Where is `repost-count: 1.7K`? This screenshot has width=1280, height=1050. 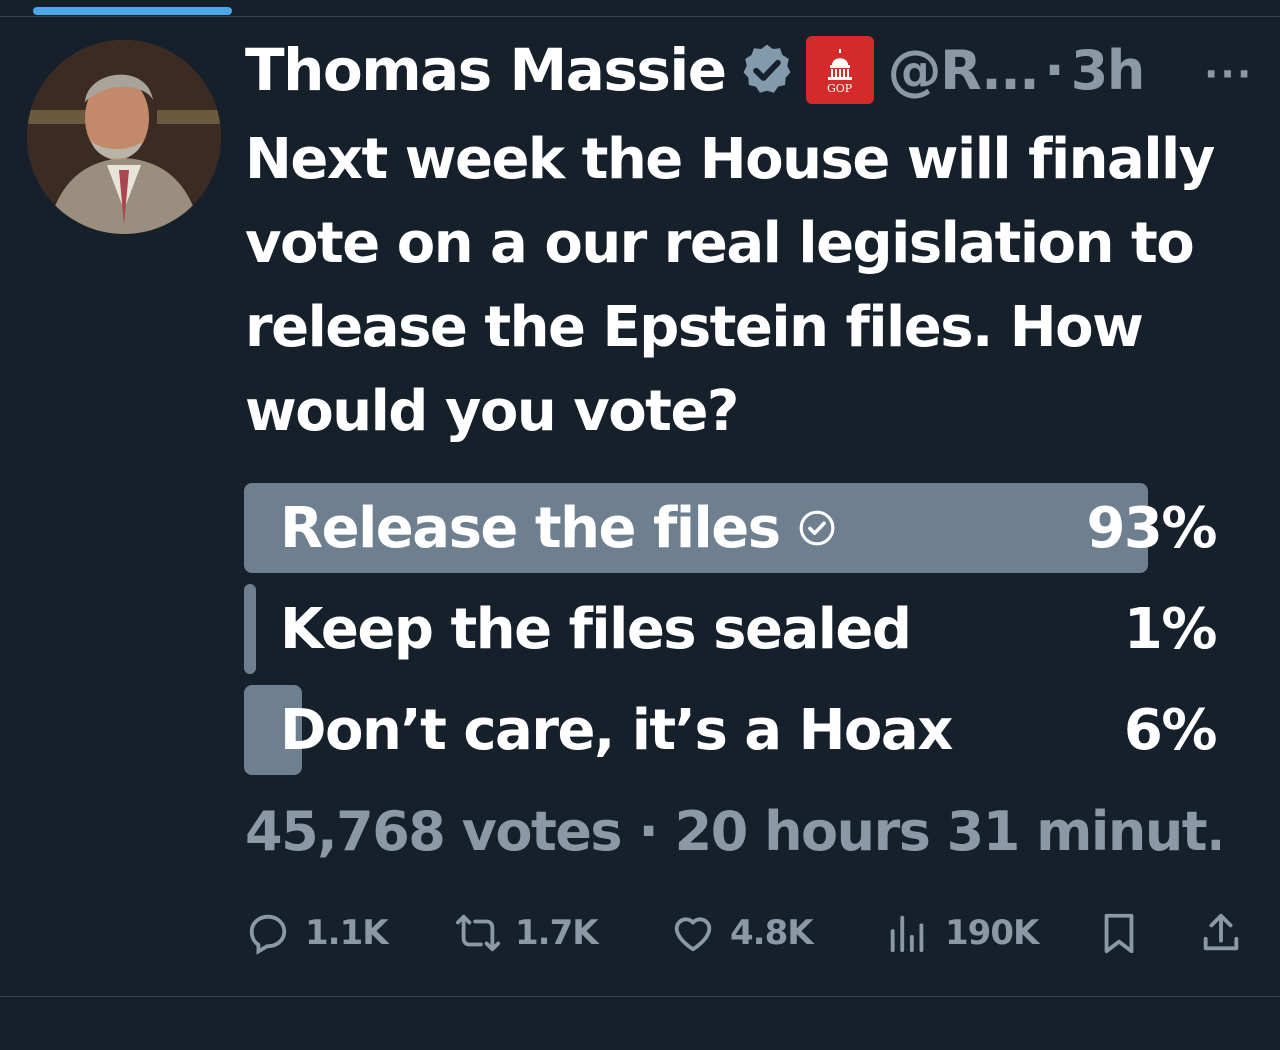 repost-count: 1.7K is located at coordinates (557, 933).